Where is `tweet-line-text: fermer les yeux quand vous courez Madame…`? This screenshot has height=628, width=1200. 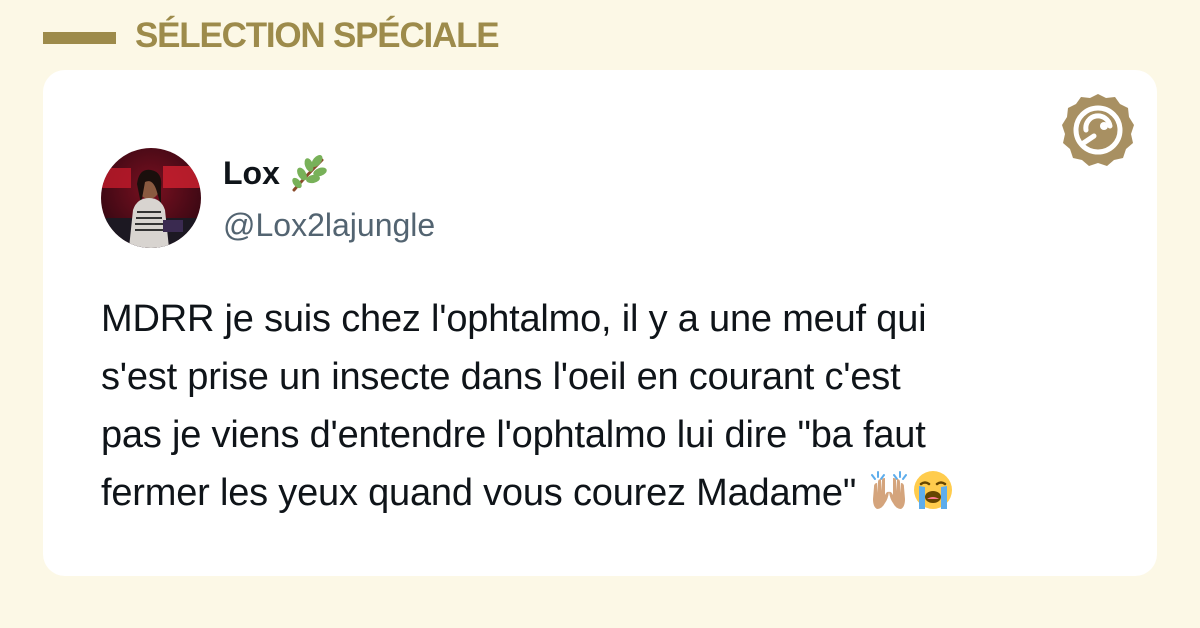 tweet-line-text: fermer les yeux quand vous courez Madame… is located at coordinates (479, 493).